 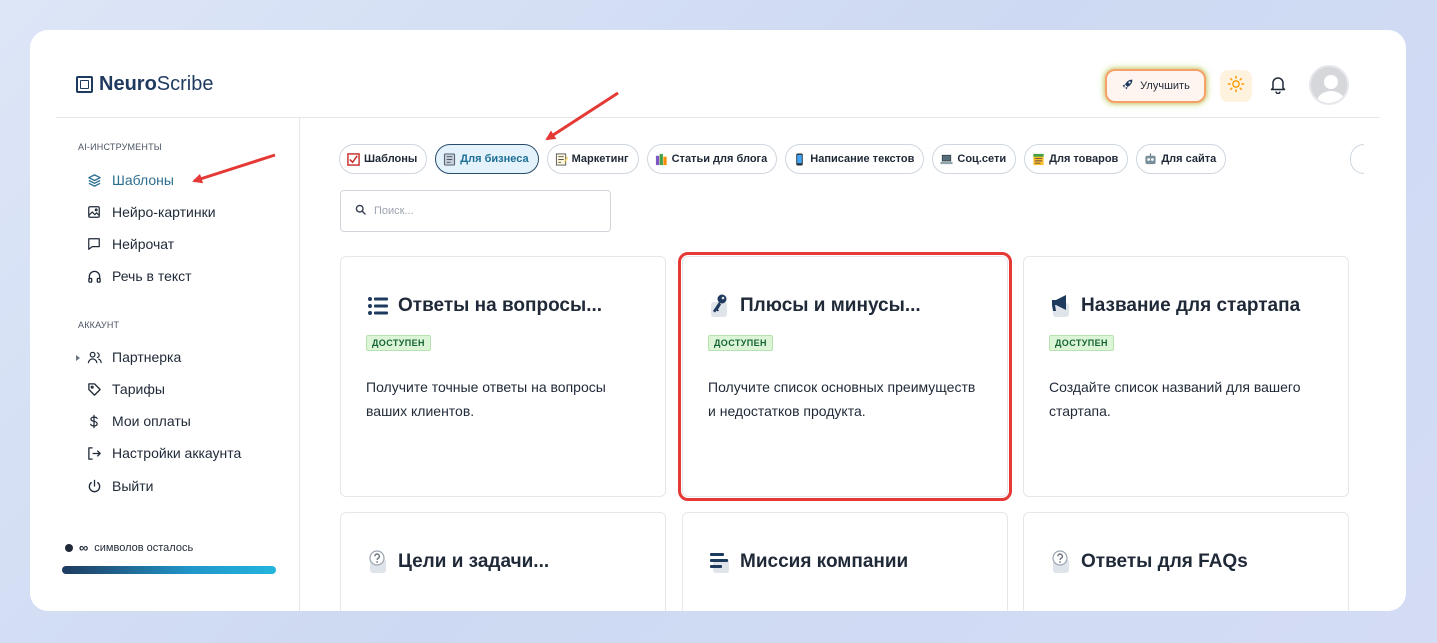 What do you see at coordinates (1076, 159) in the screenshot?
I see `category-pill-products: Для товаров` at bounding box center [1076, 159].